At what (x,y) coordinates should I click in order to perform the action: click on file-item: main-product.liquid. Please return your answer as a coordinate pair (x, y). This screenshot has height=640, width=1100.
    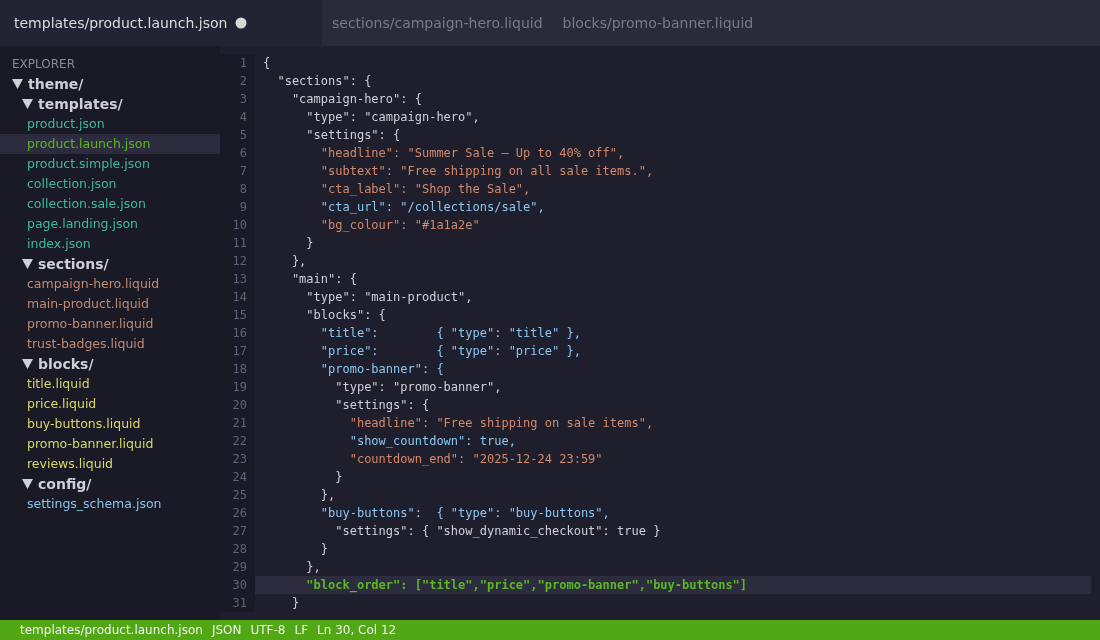
    Looking at the image, I should click on (110, 304).